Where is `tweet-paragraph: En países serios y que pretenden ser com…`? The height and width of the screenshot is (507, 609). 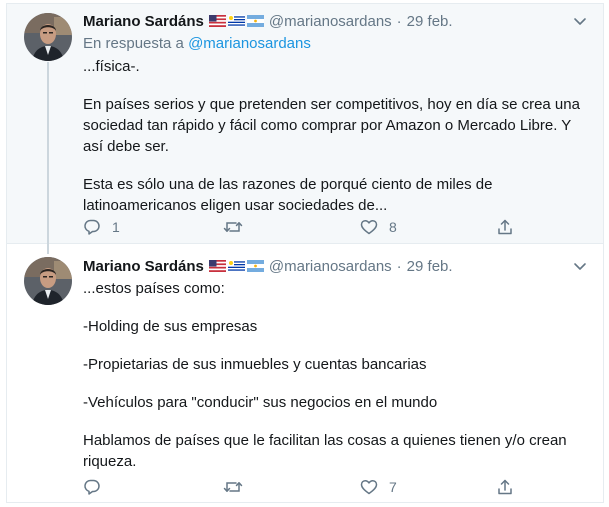
tweet-paragraph: En países serios y que pretenden ser com… is located at coordinates (331, 125).